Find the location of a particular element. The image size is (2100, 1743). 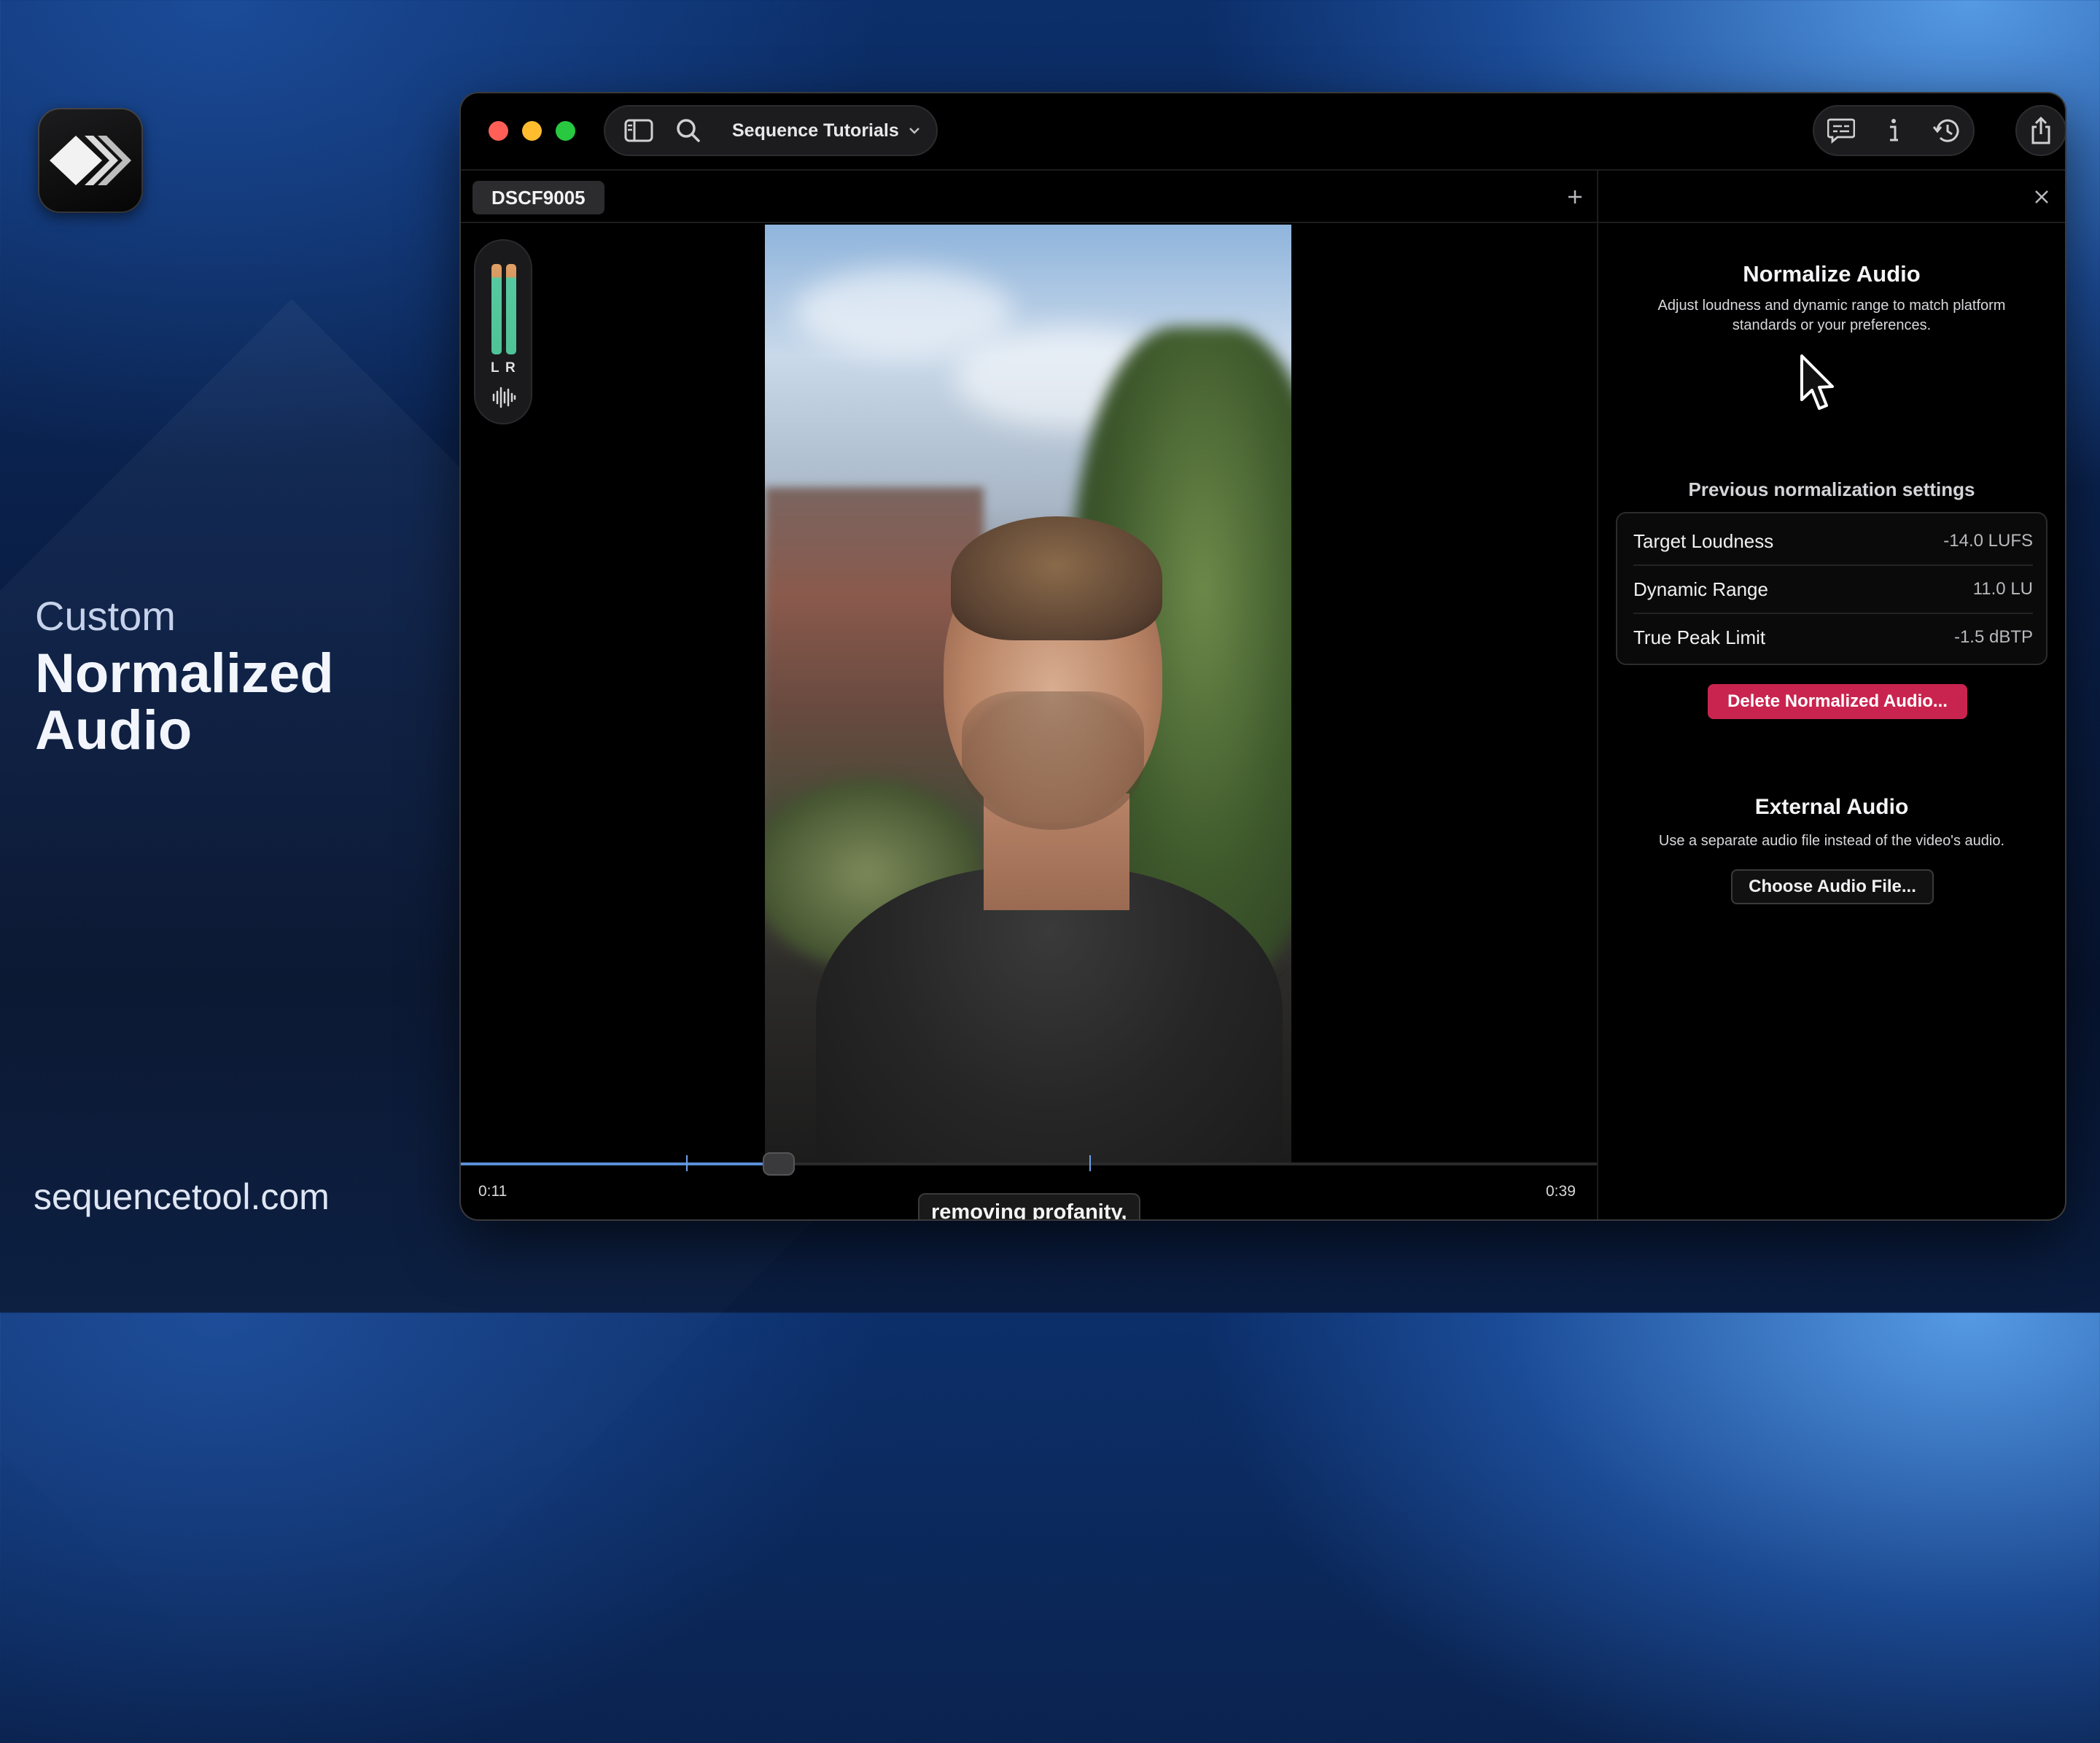

project-selector: Sequence Tutorials is located at coordinates (826, 130).